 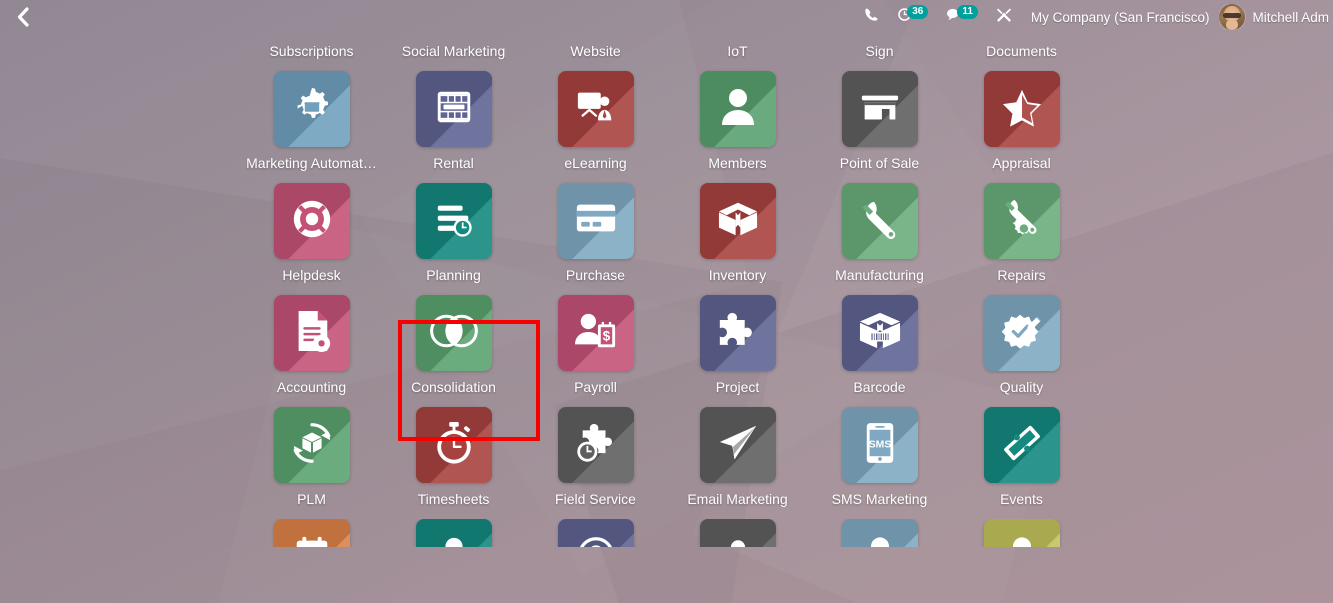 What do you see at coordinates (596, 109) in the screenshot?
I see `whiteboard-presenter-icon` at bounding box center [596, 109].